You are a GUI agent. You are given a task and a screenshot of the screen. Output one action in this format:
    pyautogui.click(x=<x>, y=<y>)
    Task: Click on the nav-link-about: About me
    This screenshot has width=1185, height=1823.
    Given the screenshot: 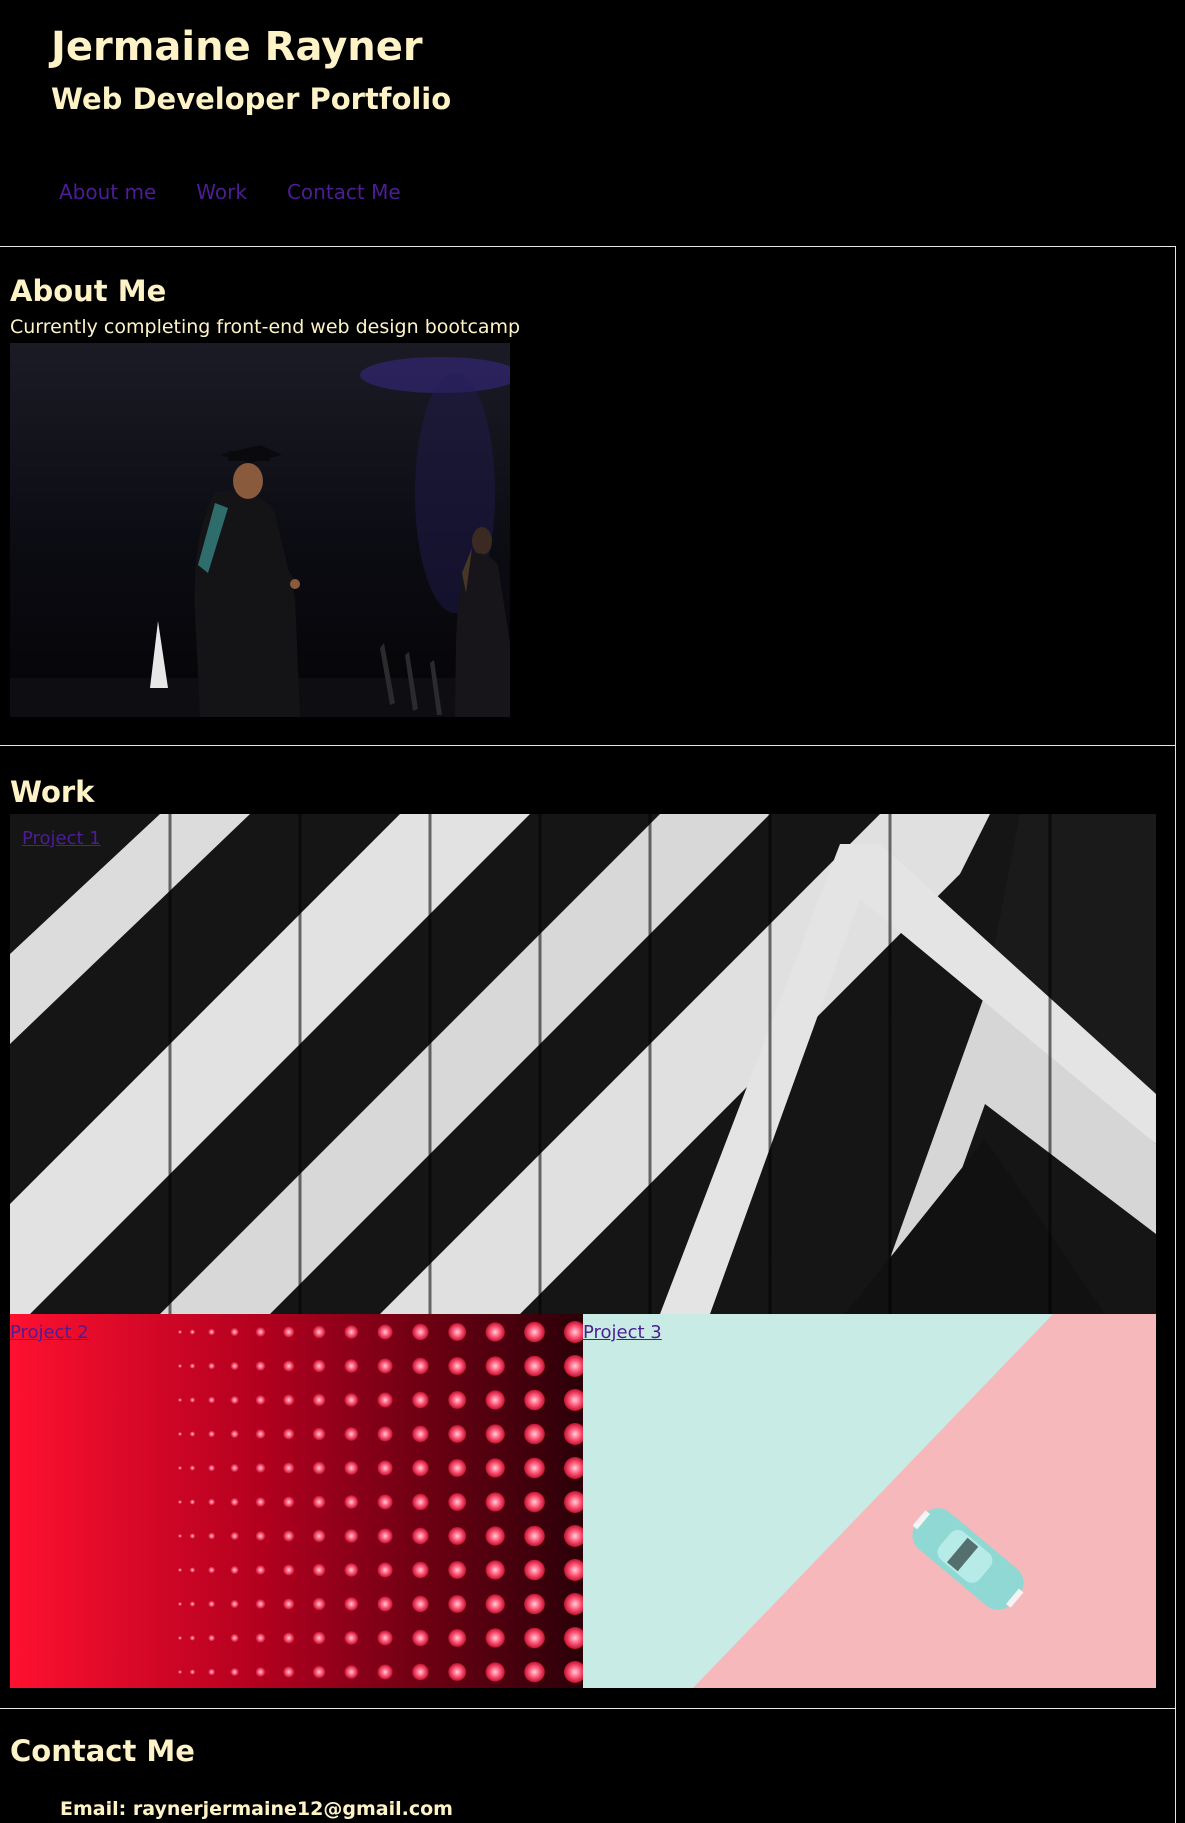 What is the action you would take?
    pyautogui.click(x=107, y=192)
    